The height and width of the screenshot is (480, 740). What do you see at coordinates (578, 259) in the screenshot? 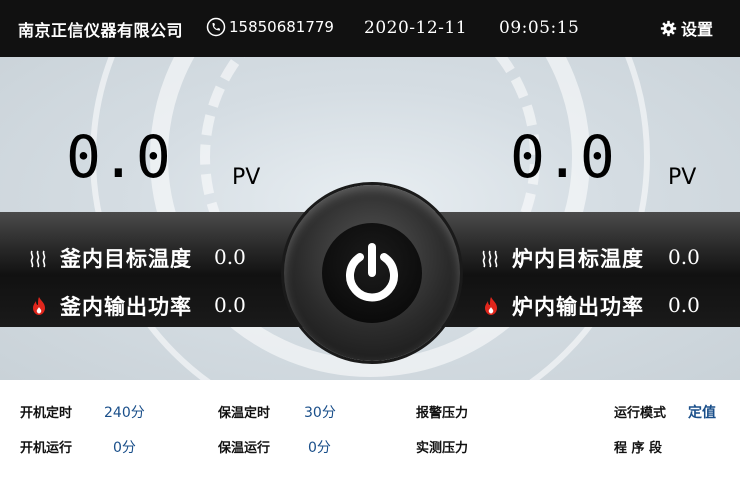
I see `right-target-label: 炉内目标温度` at bounding box center [578, 259].